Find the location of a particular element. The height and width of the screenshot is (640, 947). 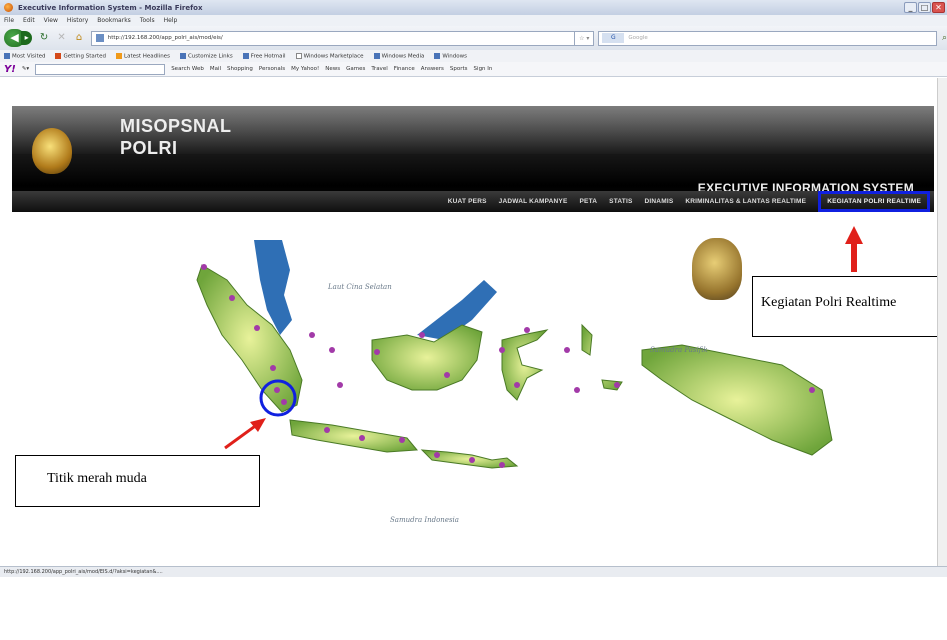

yahoo-sign-in: Sign In is located at coordinates (483, 69).